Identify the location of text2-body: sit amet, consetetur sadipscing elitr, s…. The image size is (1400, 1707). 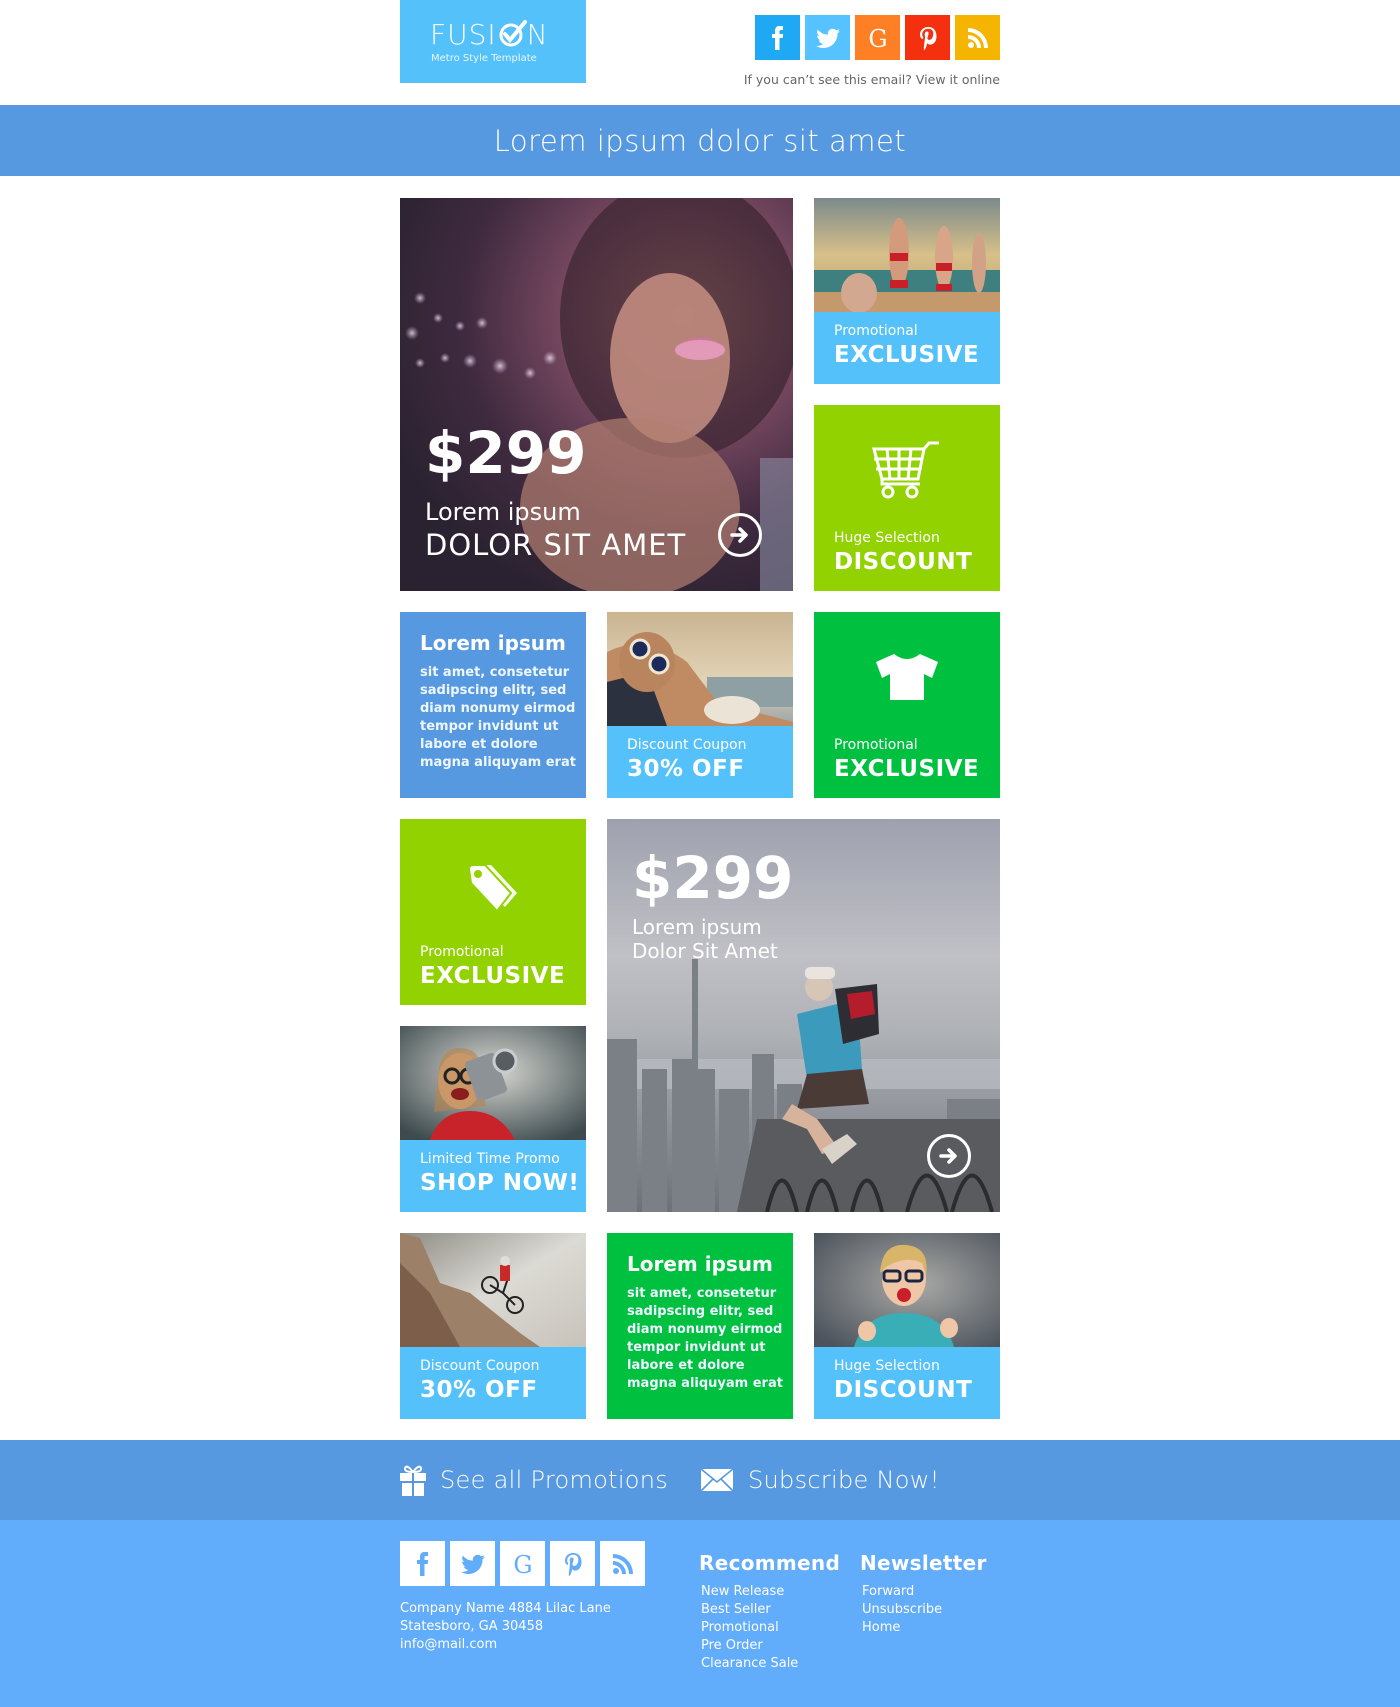
(705, 1338).